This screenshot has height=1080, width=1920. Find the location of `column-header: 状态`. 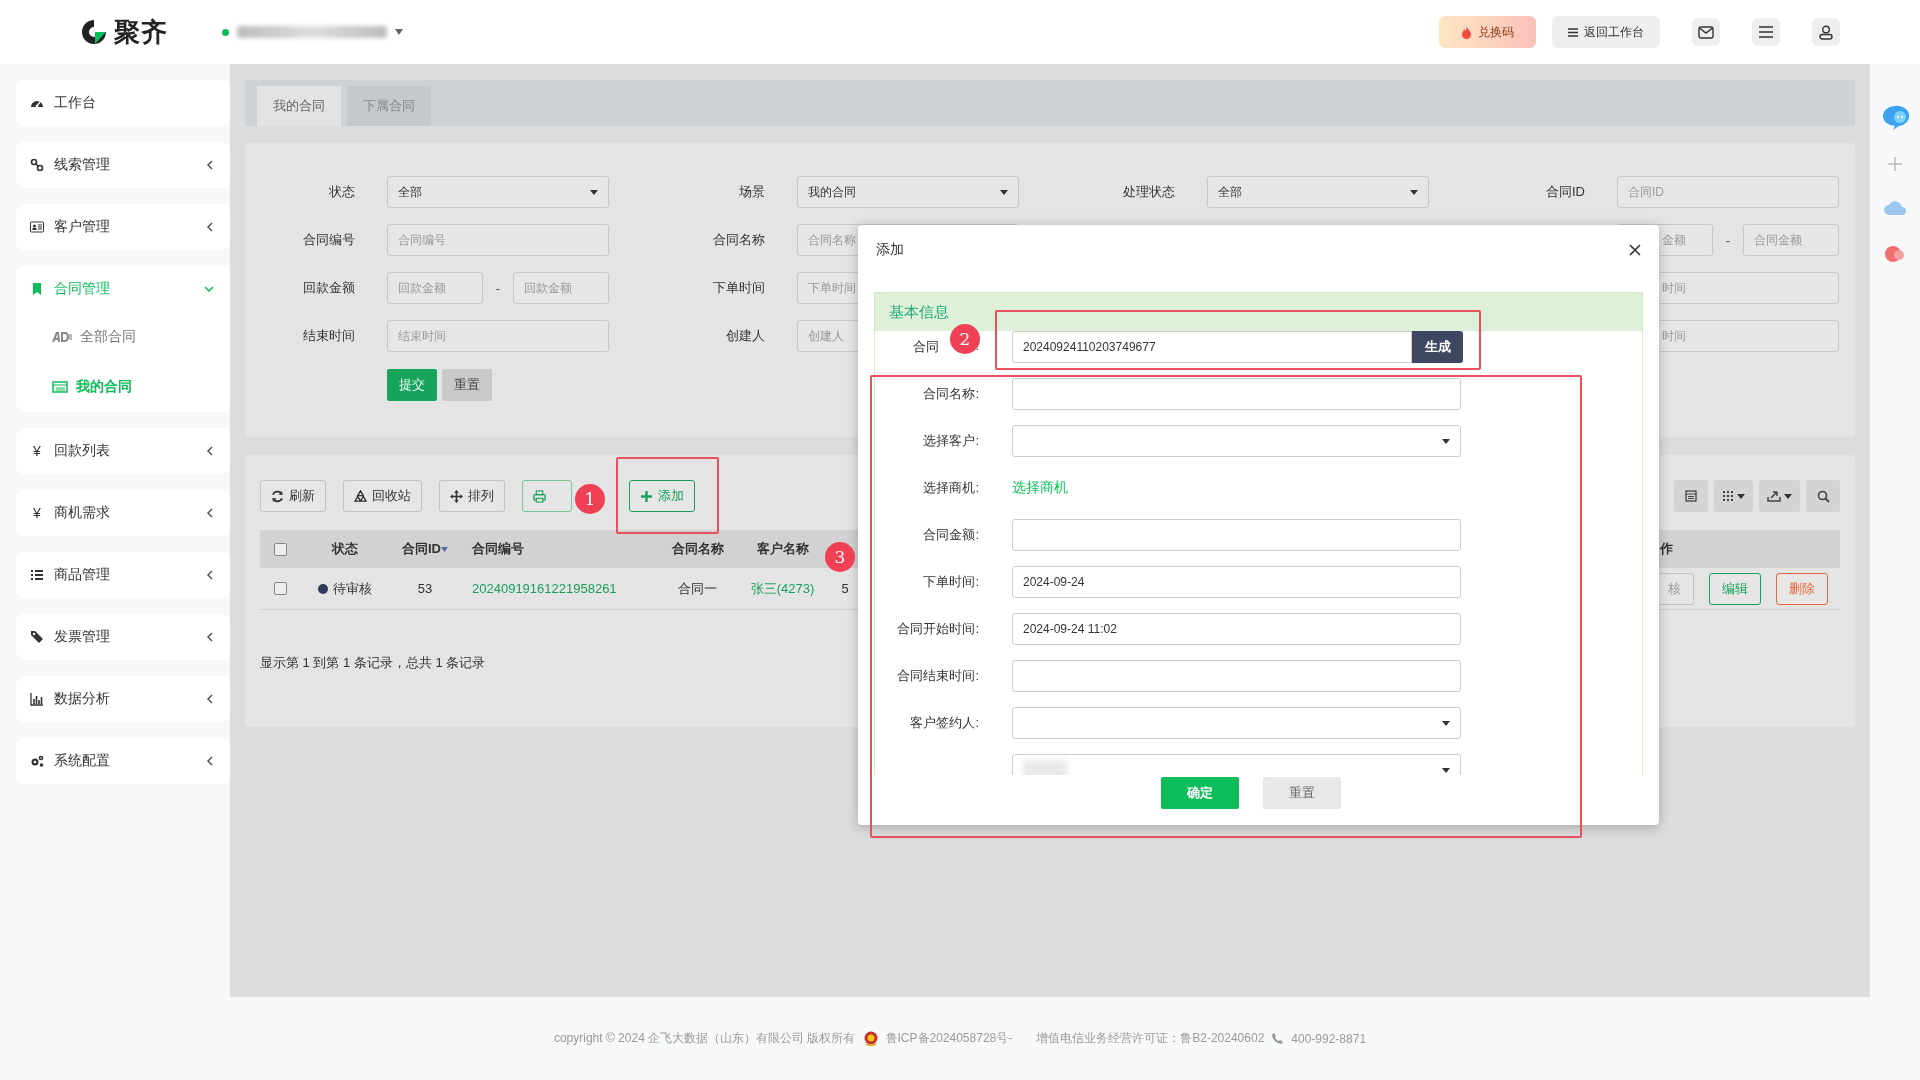

column-header: 状态 is located at coordinates (345, 549).